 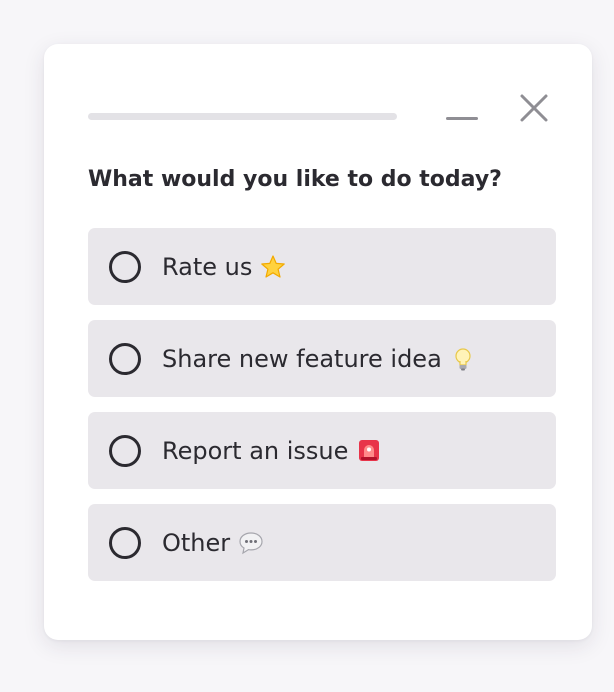 I want to click on speech-bubble-icon, so click(x=251, y=542).